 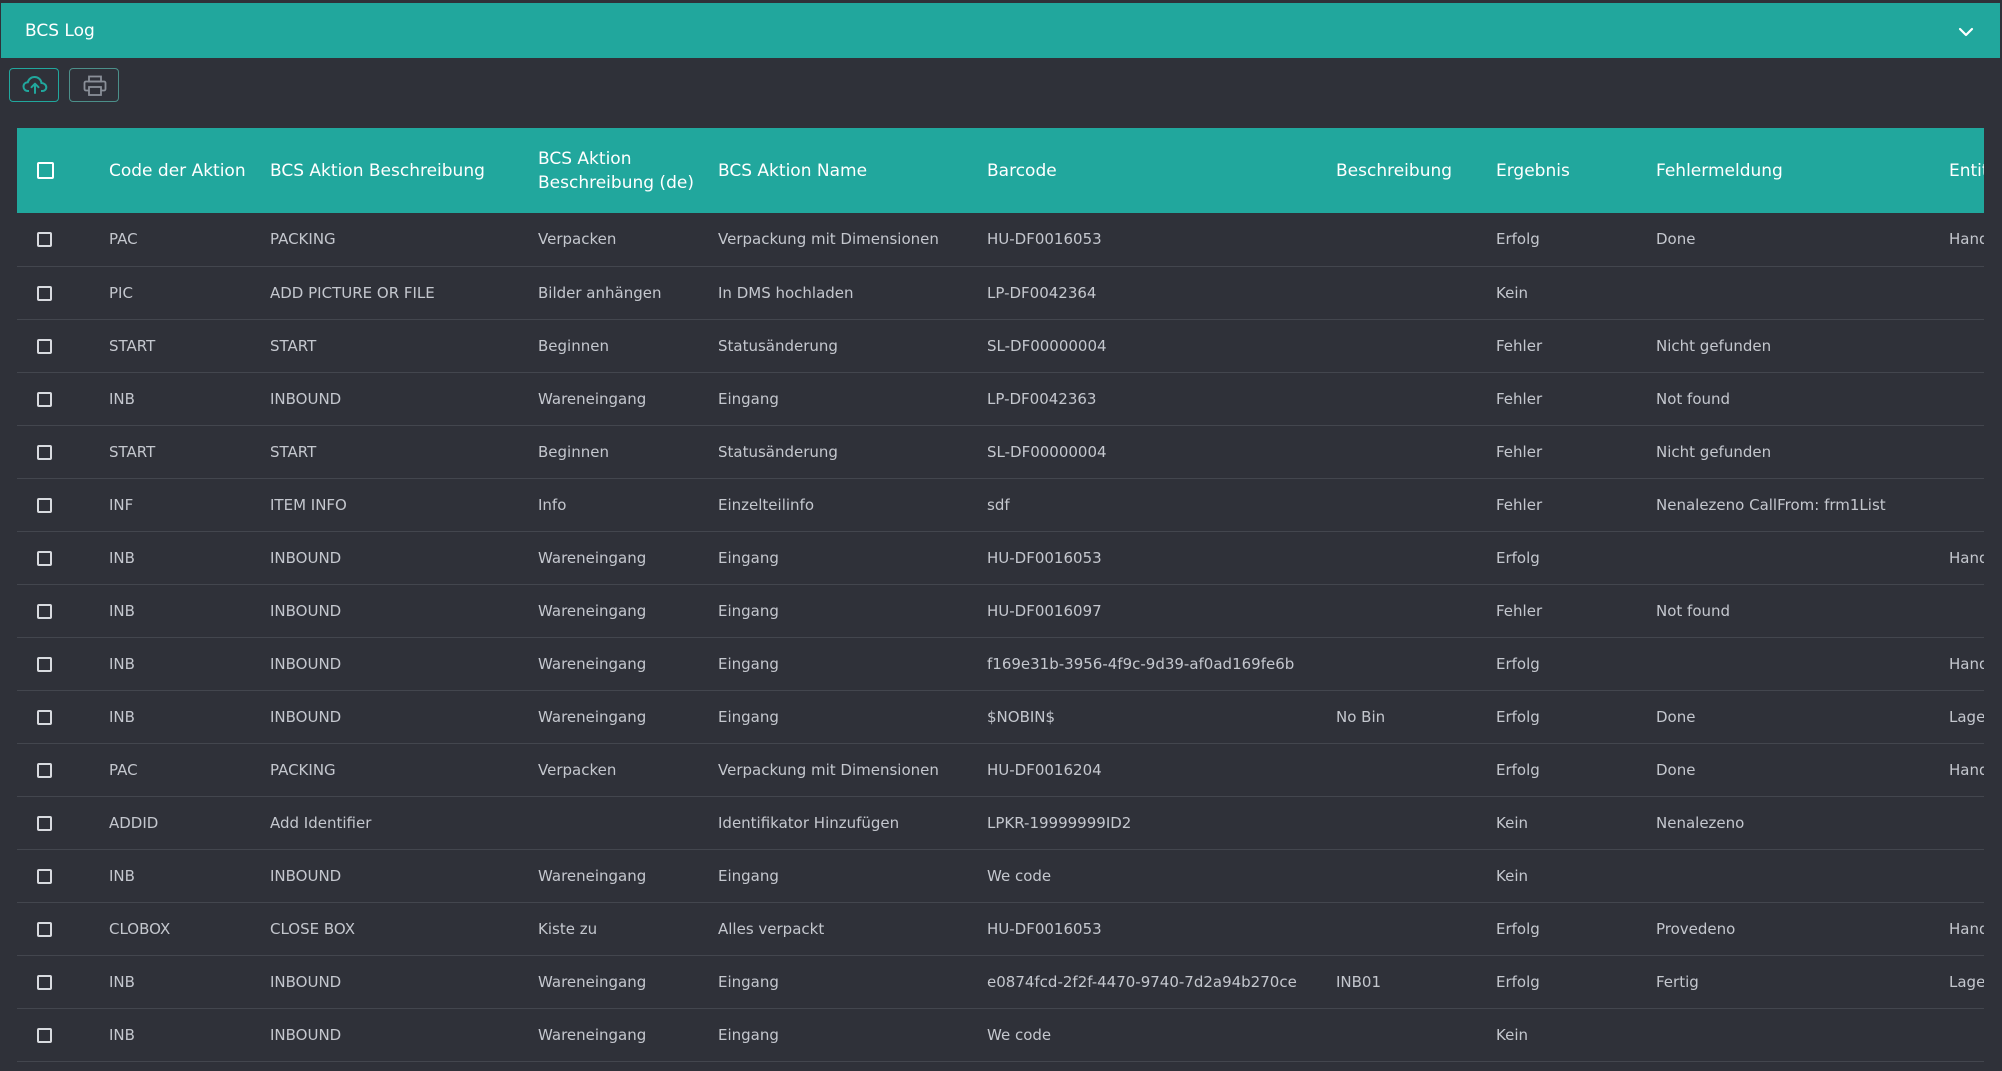 What do you see at coordinates (1519, 345) in the screenshot?
I see `cell-result: Fehler` at bounding box center [1519, 345].